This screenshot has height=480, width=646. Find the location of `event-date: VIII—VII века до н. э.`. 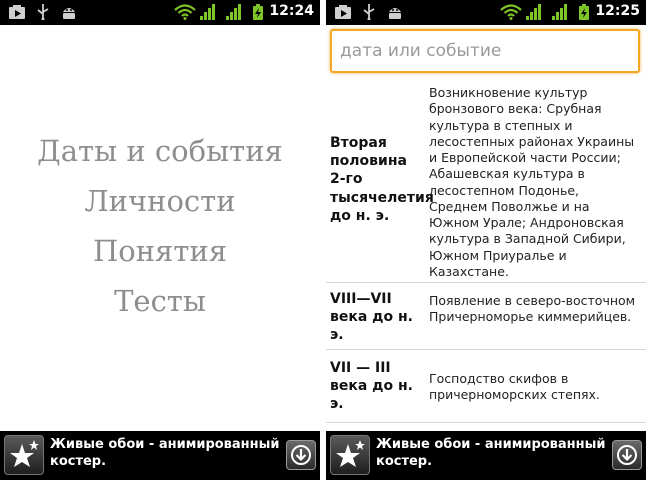

event-date: VIII—VII века до н. э. is located at coordinates (371, 317).